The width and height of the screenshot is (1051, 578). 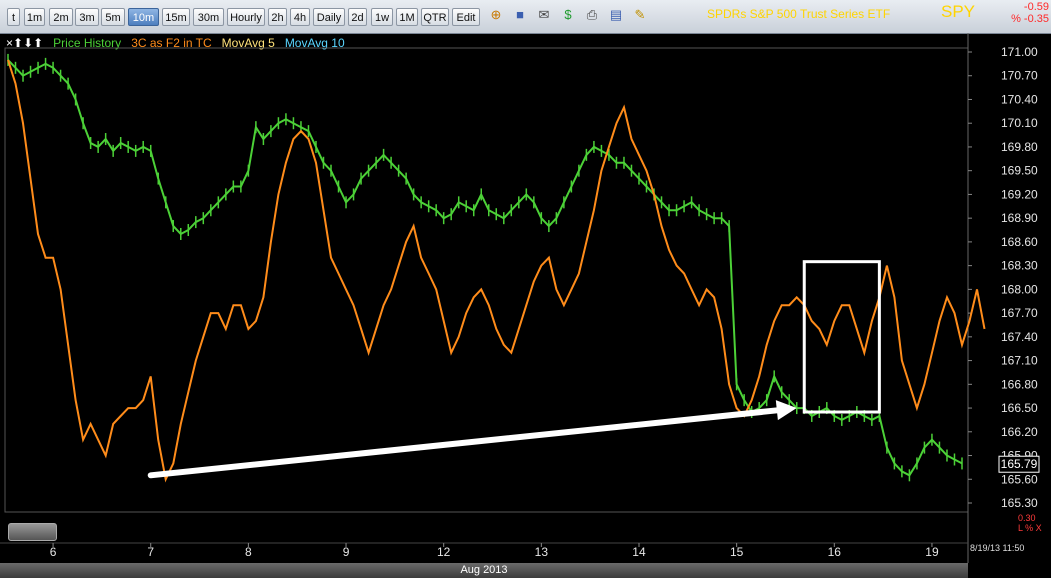 What do you see at coordinates (786, 410) in the screenshot?
I see `trend-arrow-head` at bounding box center [786, 410].